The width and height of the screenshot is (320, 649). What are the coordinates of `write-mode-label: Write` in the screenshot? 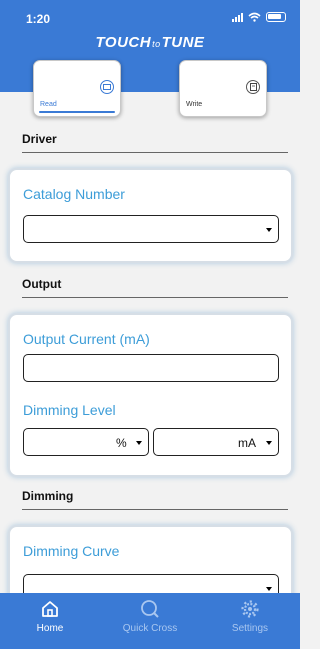 It's located at (194, 104).